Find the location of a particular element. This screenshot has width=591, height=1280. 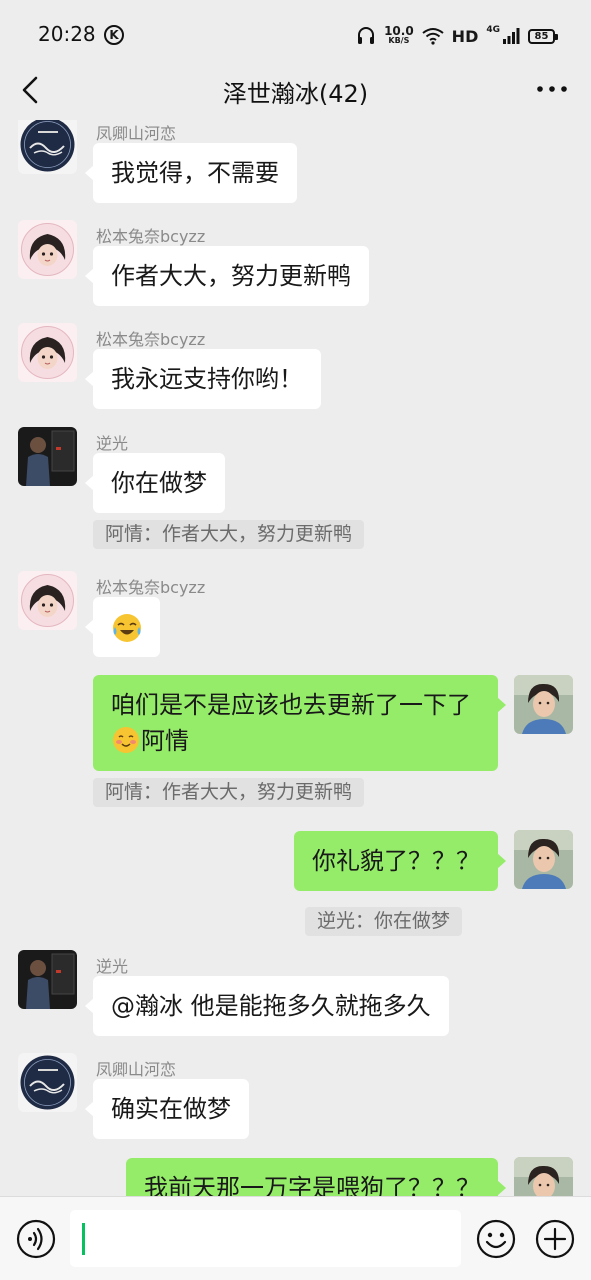

more-functions-button is located at coordinates (555, 1239).